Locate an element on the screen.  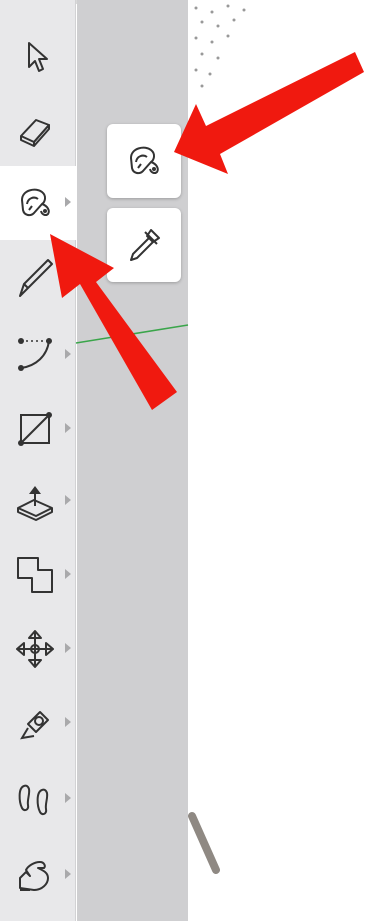
eraser-tool-button is located at coordinates (38, 131).